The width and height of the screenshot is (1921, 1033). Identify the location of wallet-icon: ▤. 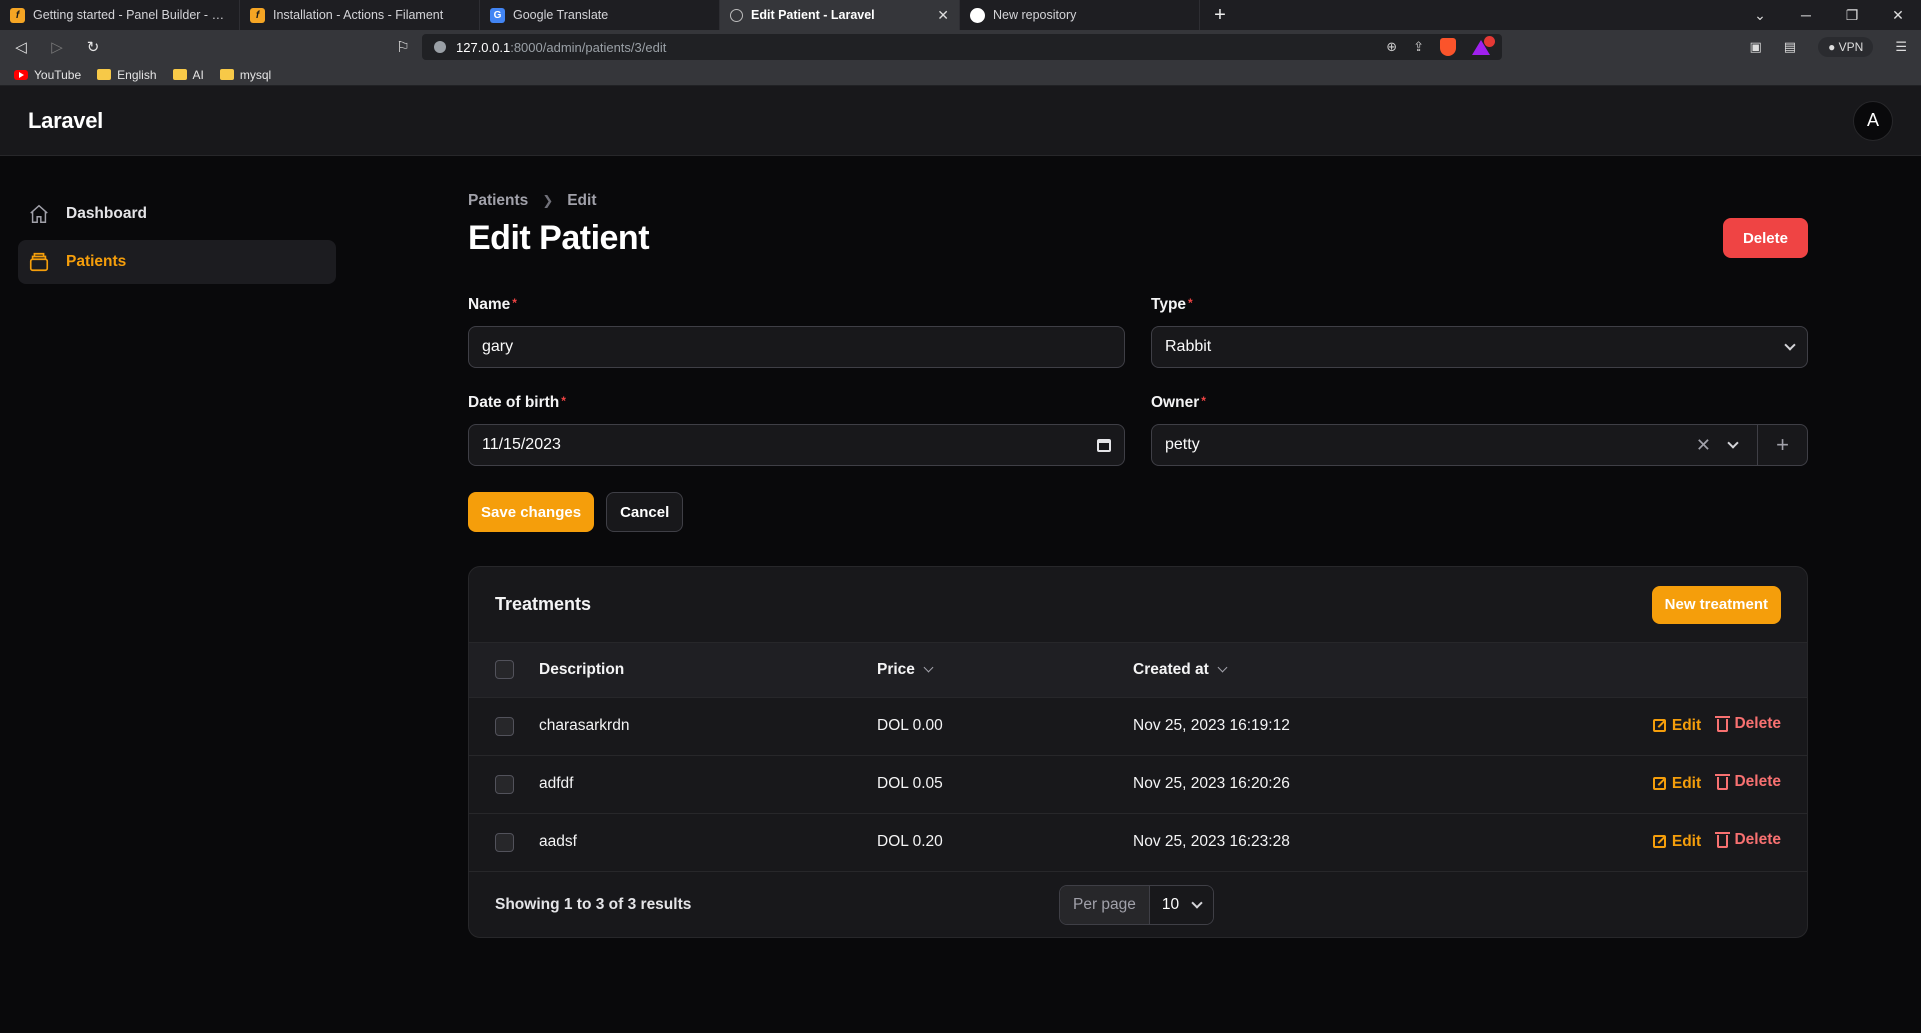
(1790, 47).